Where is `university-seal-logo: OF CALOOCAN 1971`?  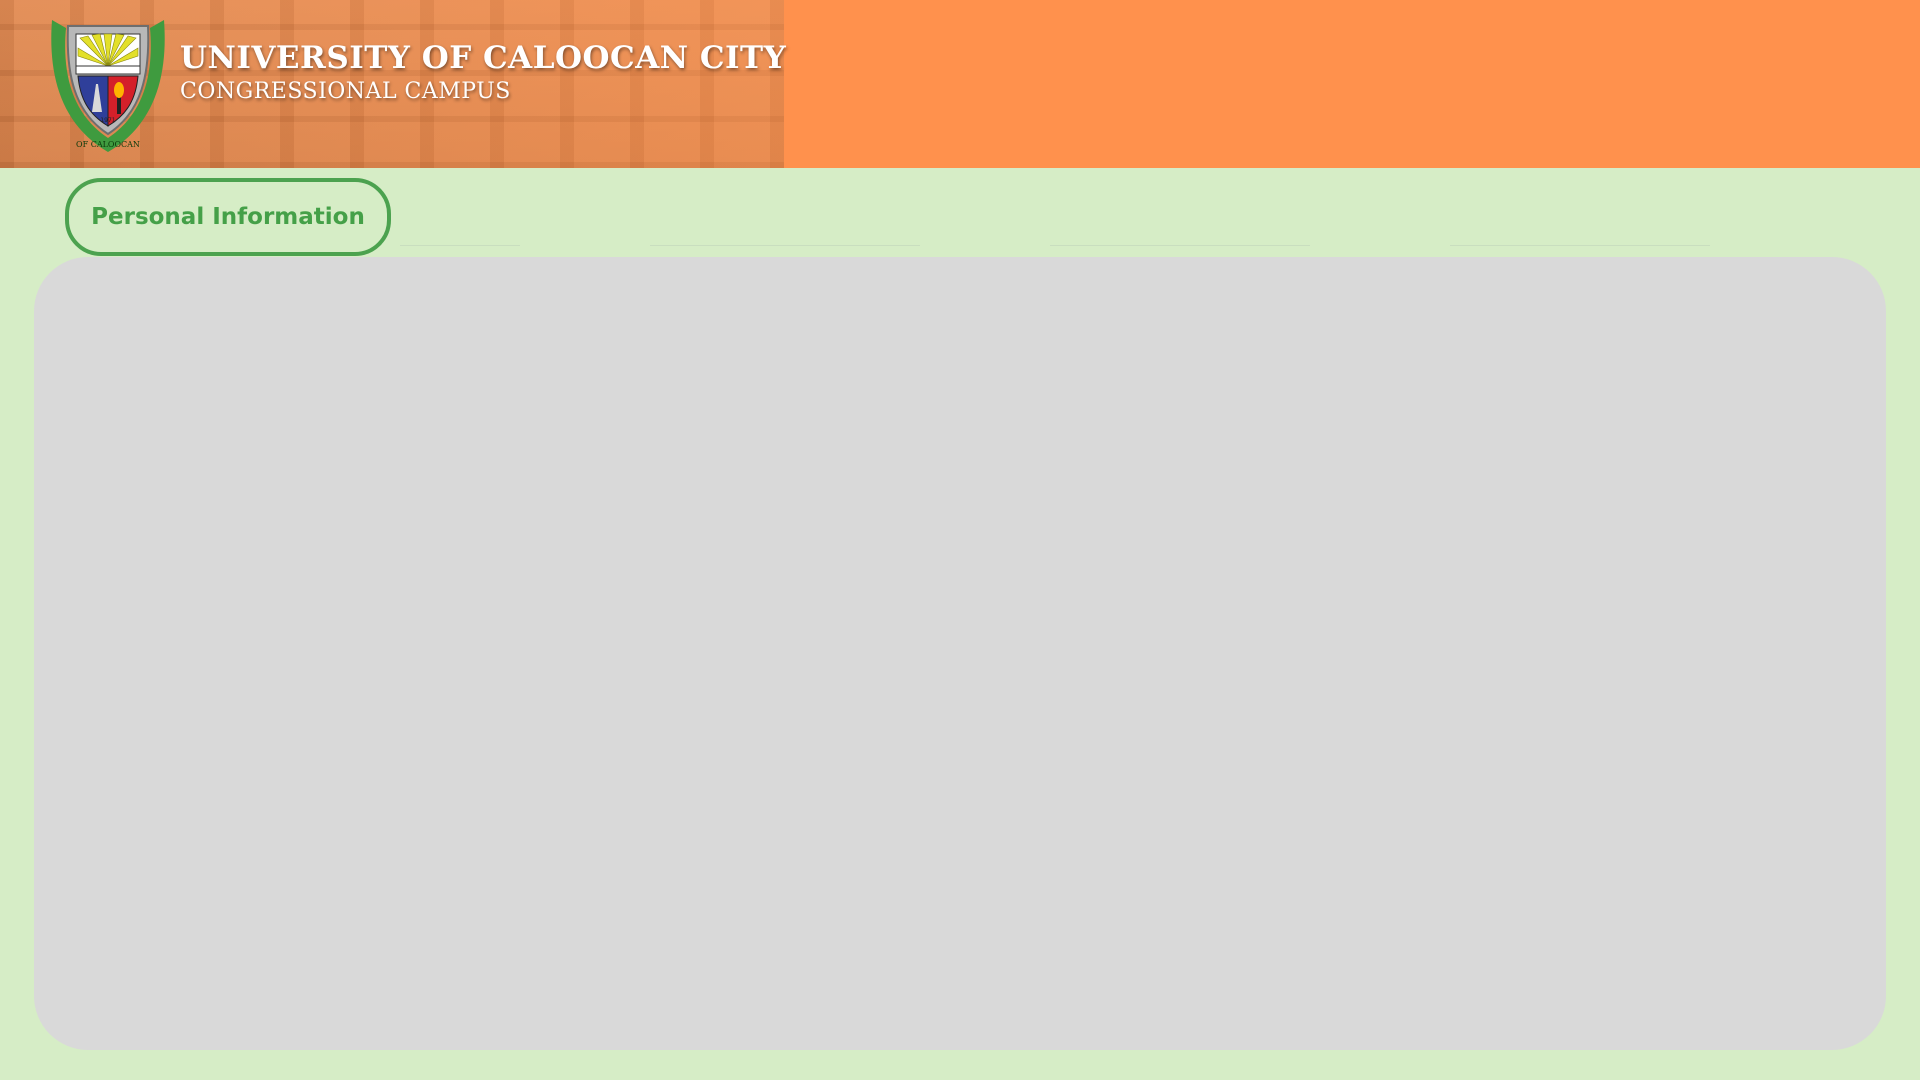
university-seal-logo: OF CALOOCAN 1971 is located at coordinates (108, 86).